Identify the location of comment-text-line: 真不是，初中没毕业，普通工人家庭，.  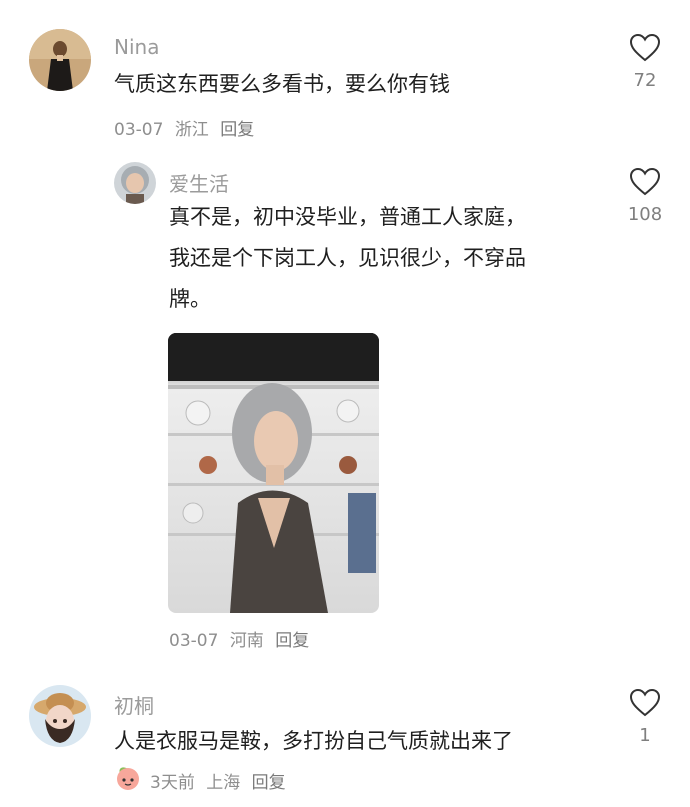
(347, 217).